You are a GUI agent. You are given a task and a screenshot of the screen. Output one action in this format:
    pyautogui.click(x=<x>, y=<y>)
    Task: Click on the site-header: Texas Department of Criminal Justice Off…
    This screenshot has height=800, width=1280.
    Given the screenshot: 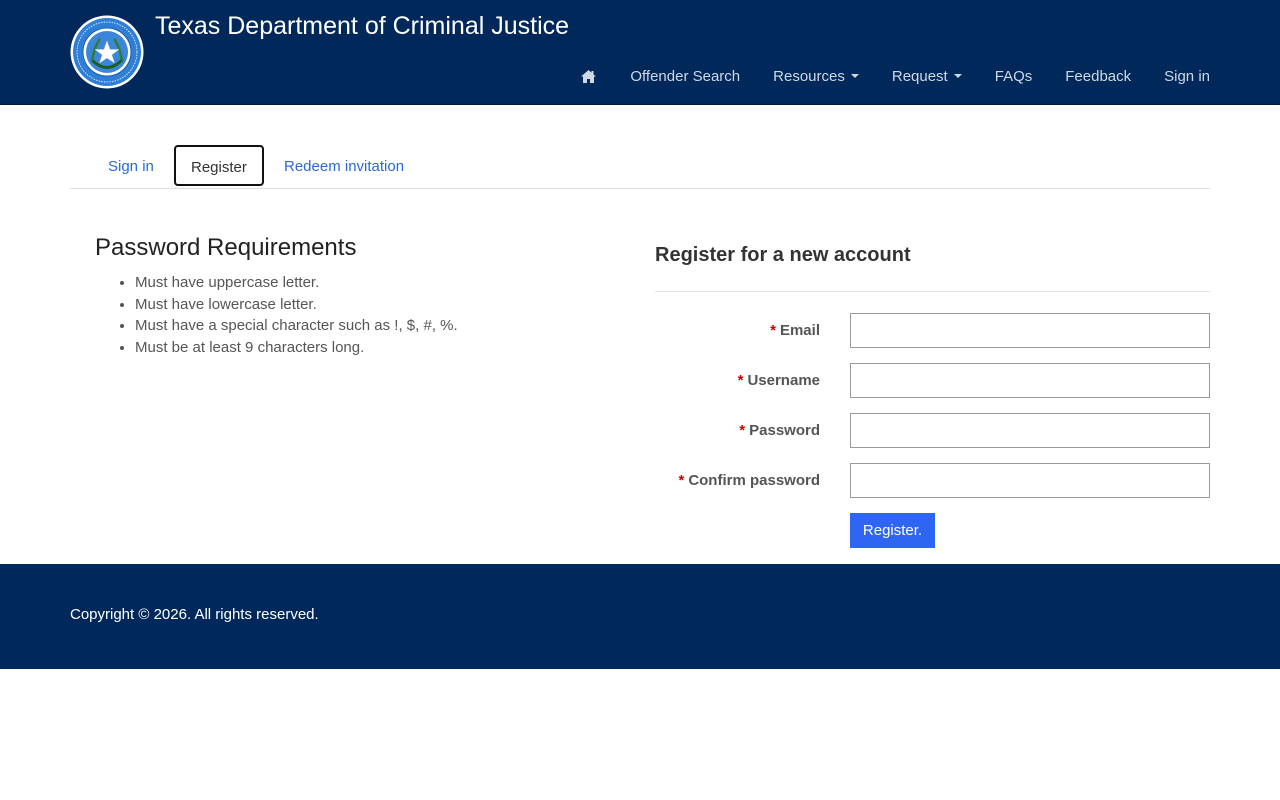 What is the action you would take?
    pyautogui.click(x=640, y=52)
    